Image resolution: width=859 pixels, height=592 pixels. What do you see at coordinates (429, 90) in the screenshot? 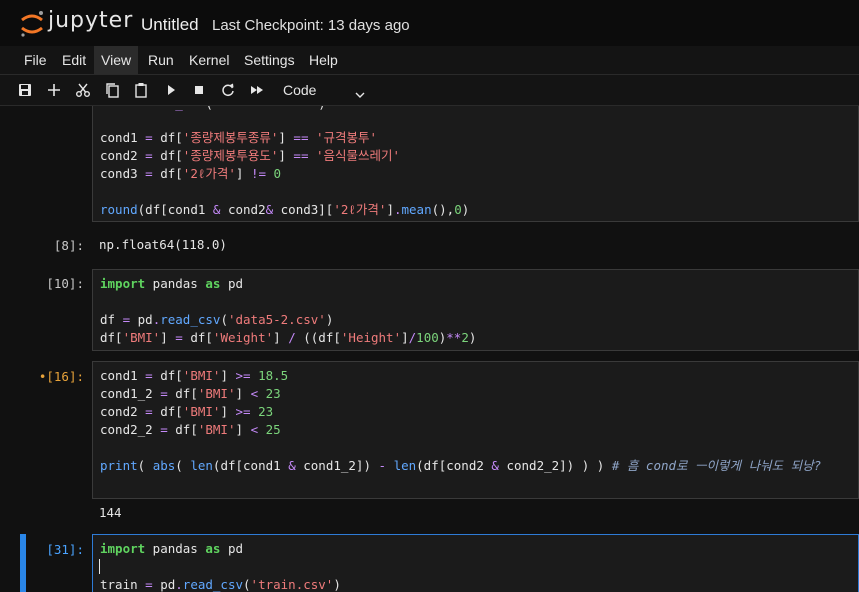
I see `notebook-toolbar: Code` at bounding box center [429, 90].